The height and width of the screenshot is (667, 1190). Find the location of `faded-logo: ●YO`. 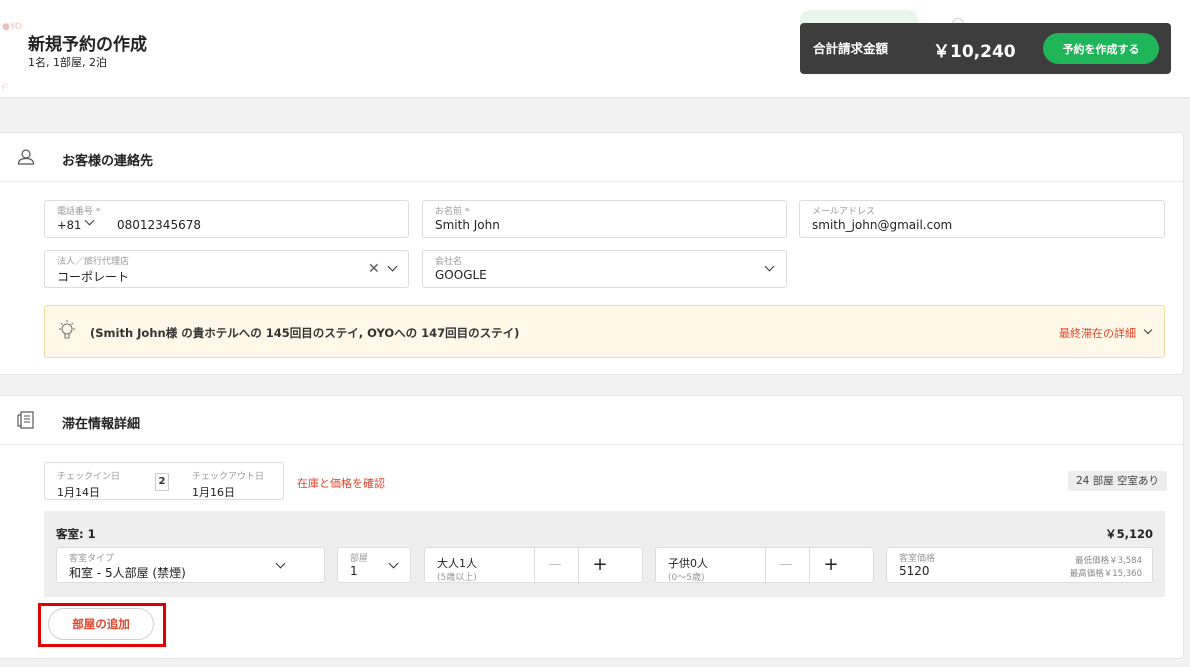

faded-logo: ●YO is located at coordinates (12, 27).